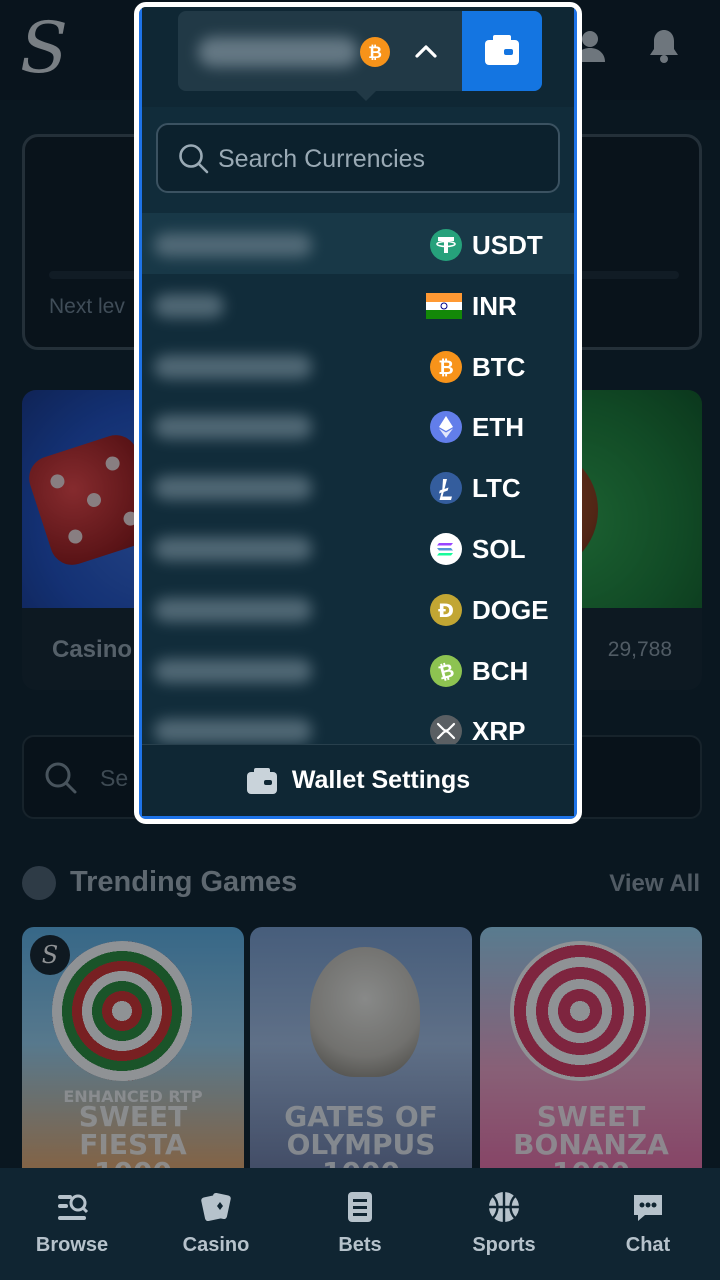 Image resolution: width=720 pixels, height=1280 pixels. Describe the element at coordinates (504, 1207) in the screenshot. I see `basketball-icon` at that location.